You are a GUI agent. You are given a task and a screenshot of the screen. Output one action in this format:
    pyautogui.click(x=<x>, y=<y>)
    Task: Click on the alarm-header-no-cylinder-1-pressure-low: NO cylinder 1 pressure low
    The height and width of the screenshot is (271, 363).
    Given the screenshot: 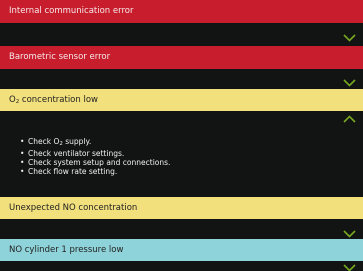 What is the action you would take?
    pyautogui.click(x=181, y=250)
    